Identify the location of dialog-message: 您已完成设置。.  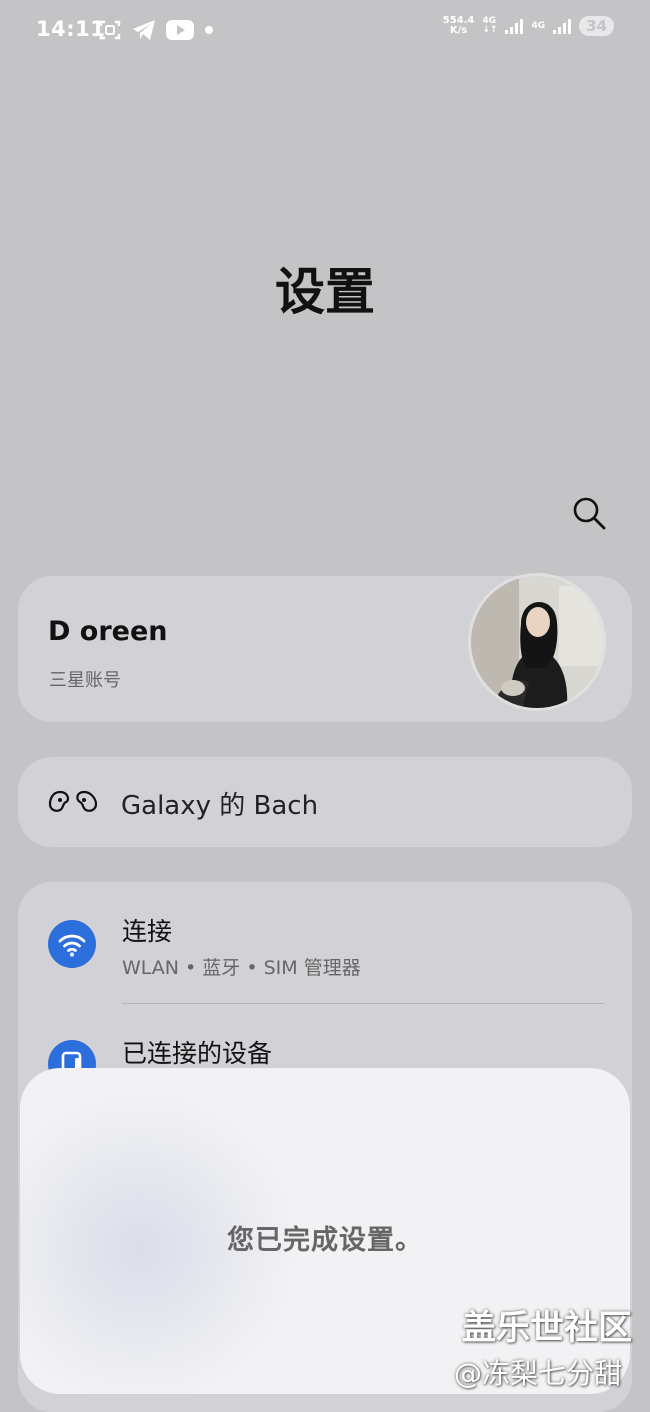
(325, 1240).